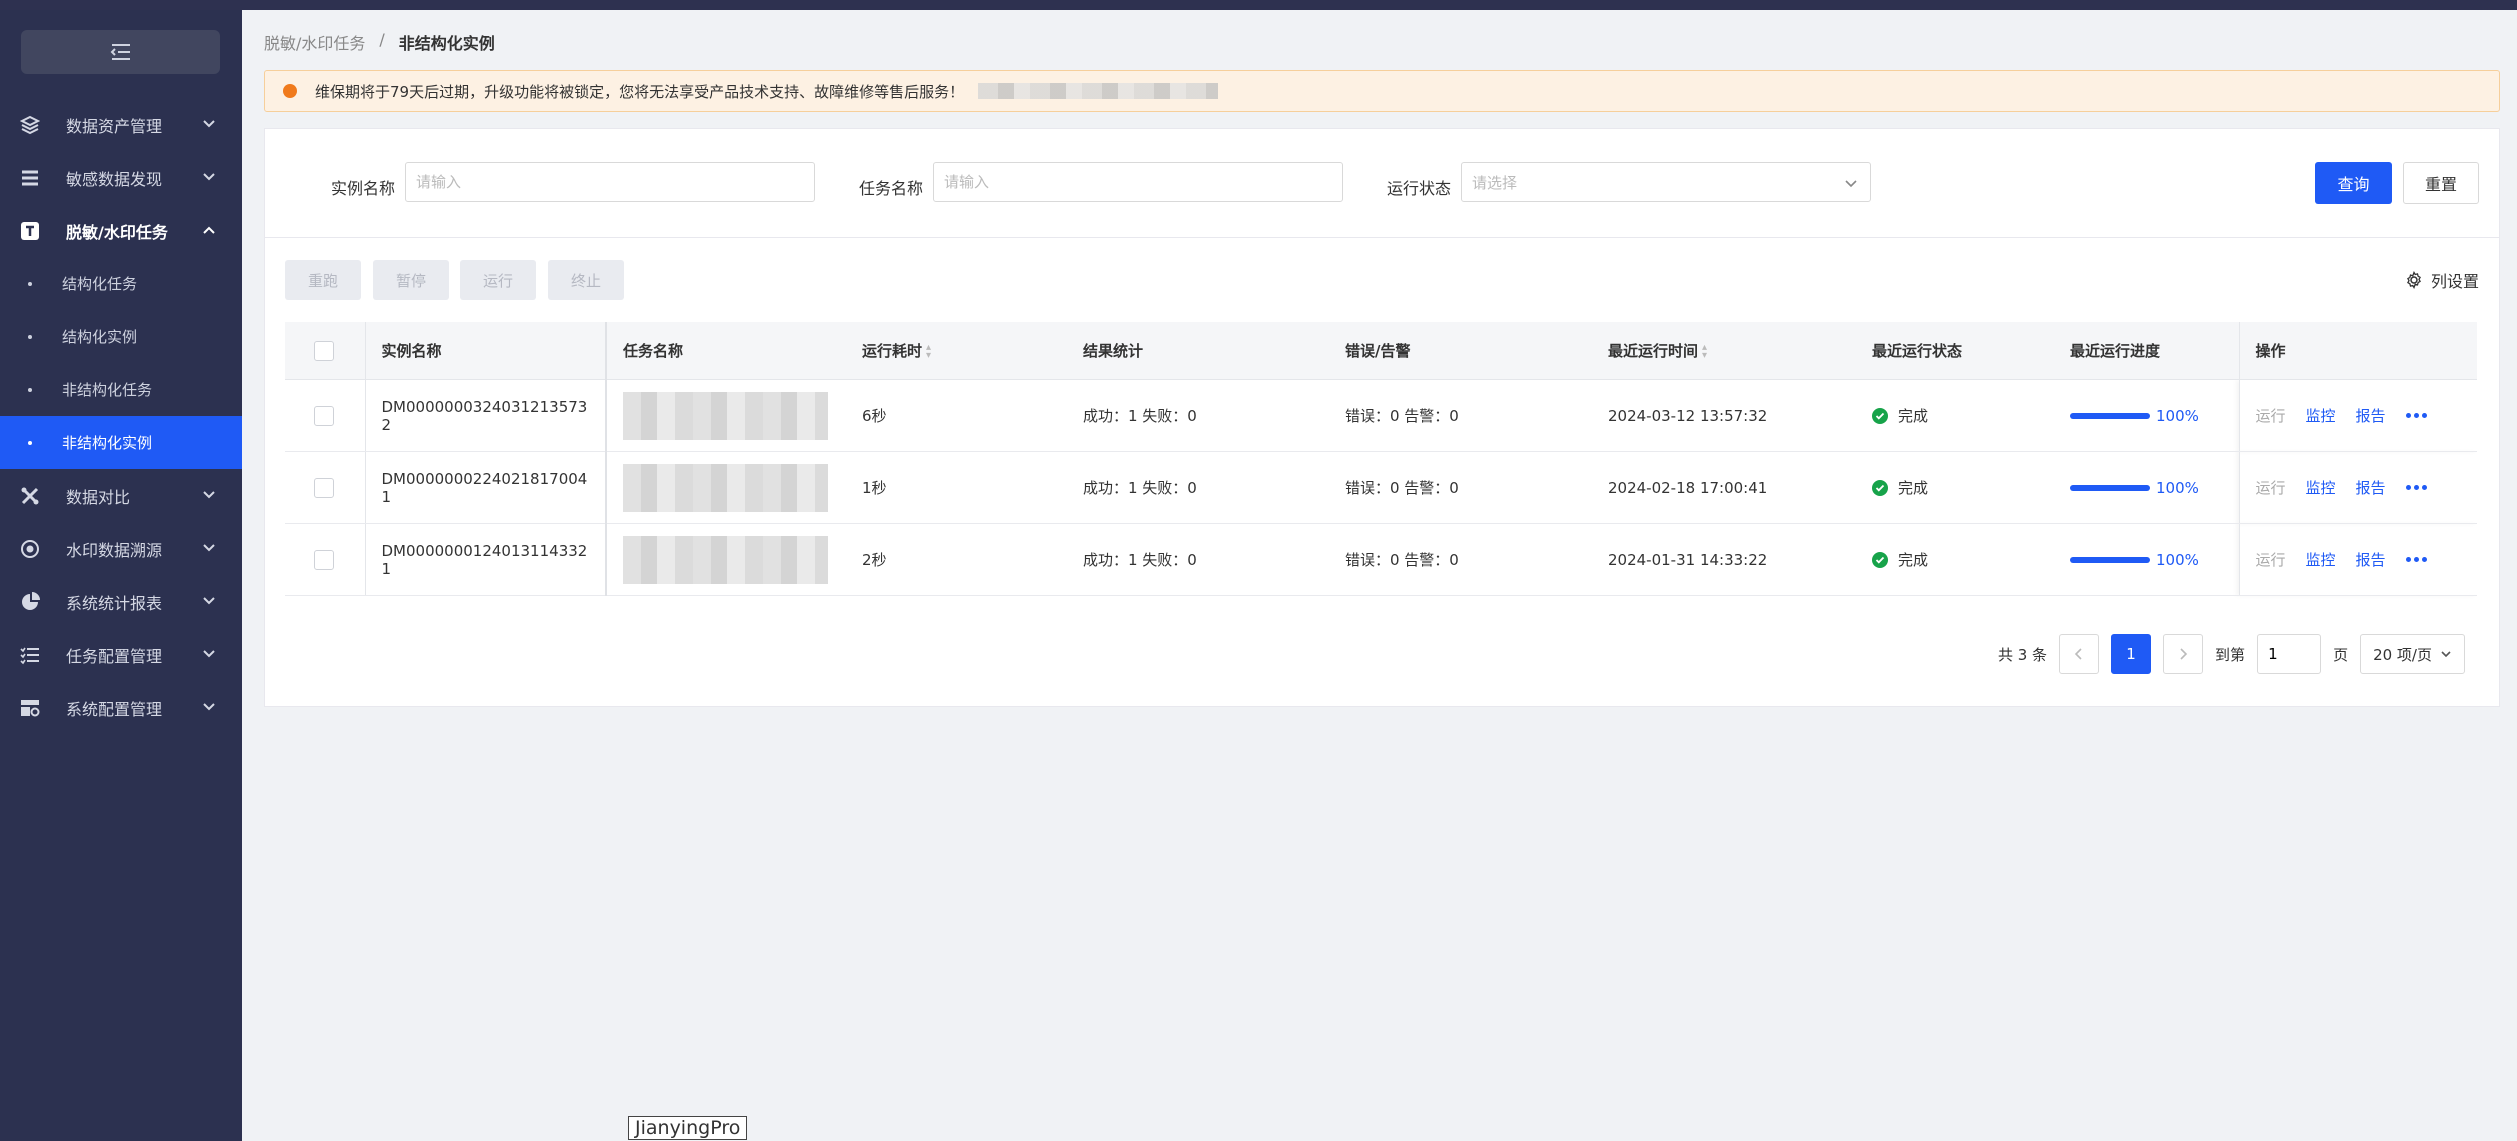  I want to click on sidebar-item-data-assets: 数据资产管理, so click(121, 124).